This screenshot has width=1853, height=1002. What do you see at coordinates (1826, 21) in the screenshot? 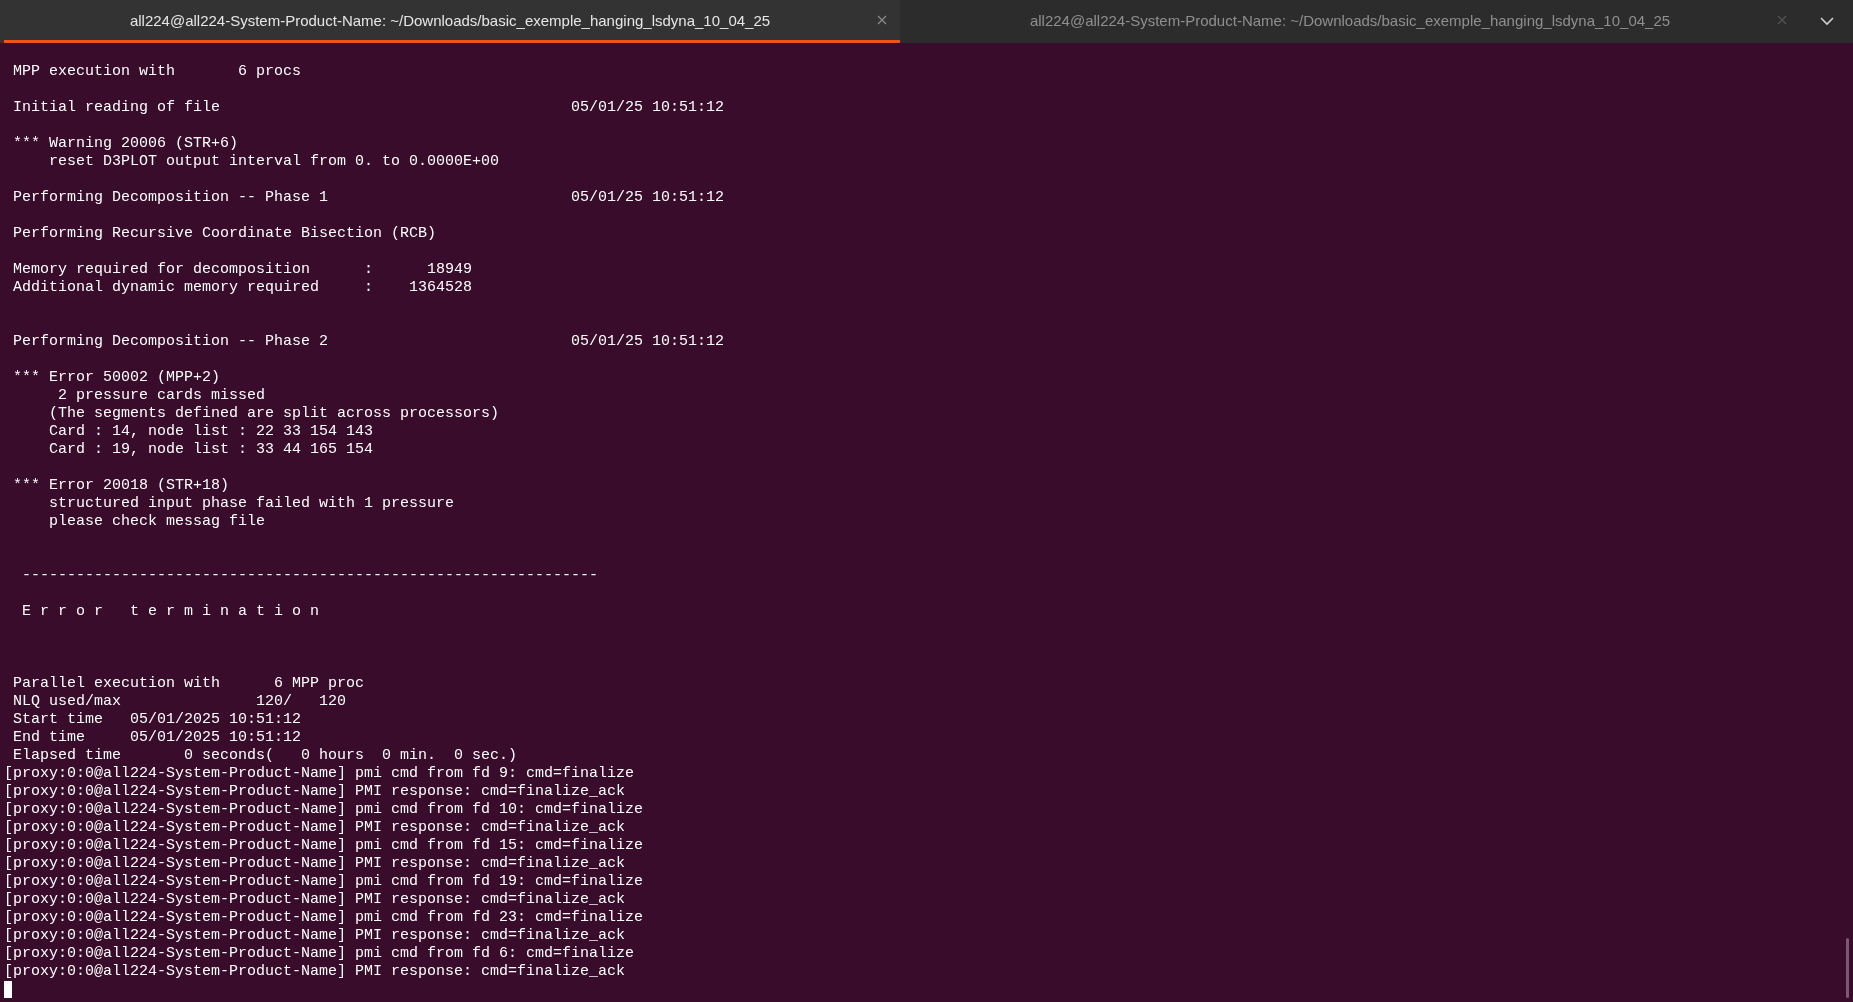
I see `chevron-down-icon` at bounding box center [1826, 21].